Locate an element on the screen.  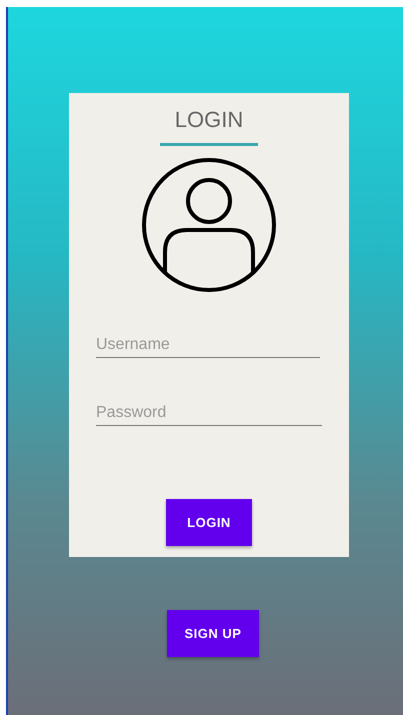
login-title: LOGIN is located at coordinates (209, 120).